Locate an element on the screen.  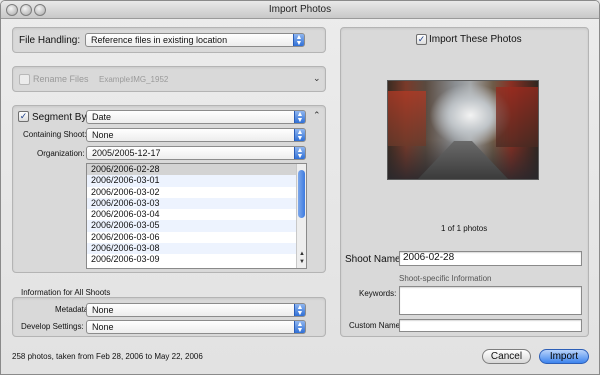
list-item: 2006/2006-03-02 is located at coordinates (196, 192).